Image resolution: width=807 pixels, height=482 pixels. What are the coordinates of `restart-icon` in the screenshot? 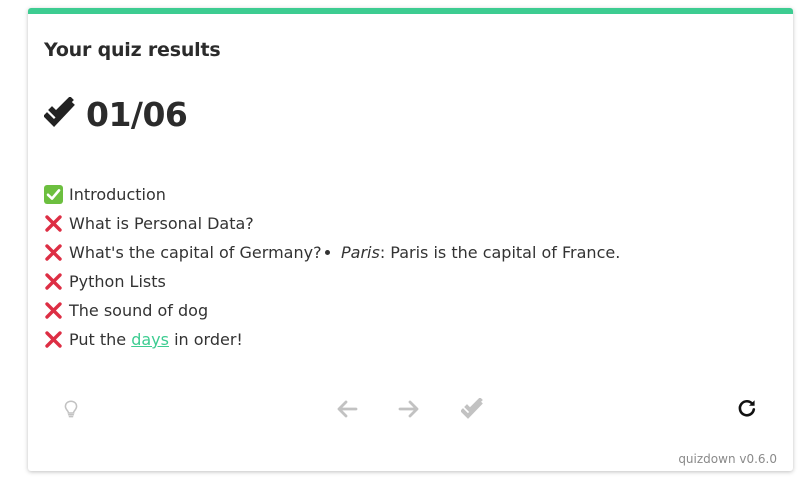 It's located at (747, 408).